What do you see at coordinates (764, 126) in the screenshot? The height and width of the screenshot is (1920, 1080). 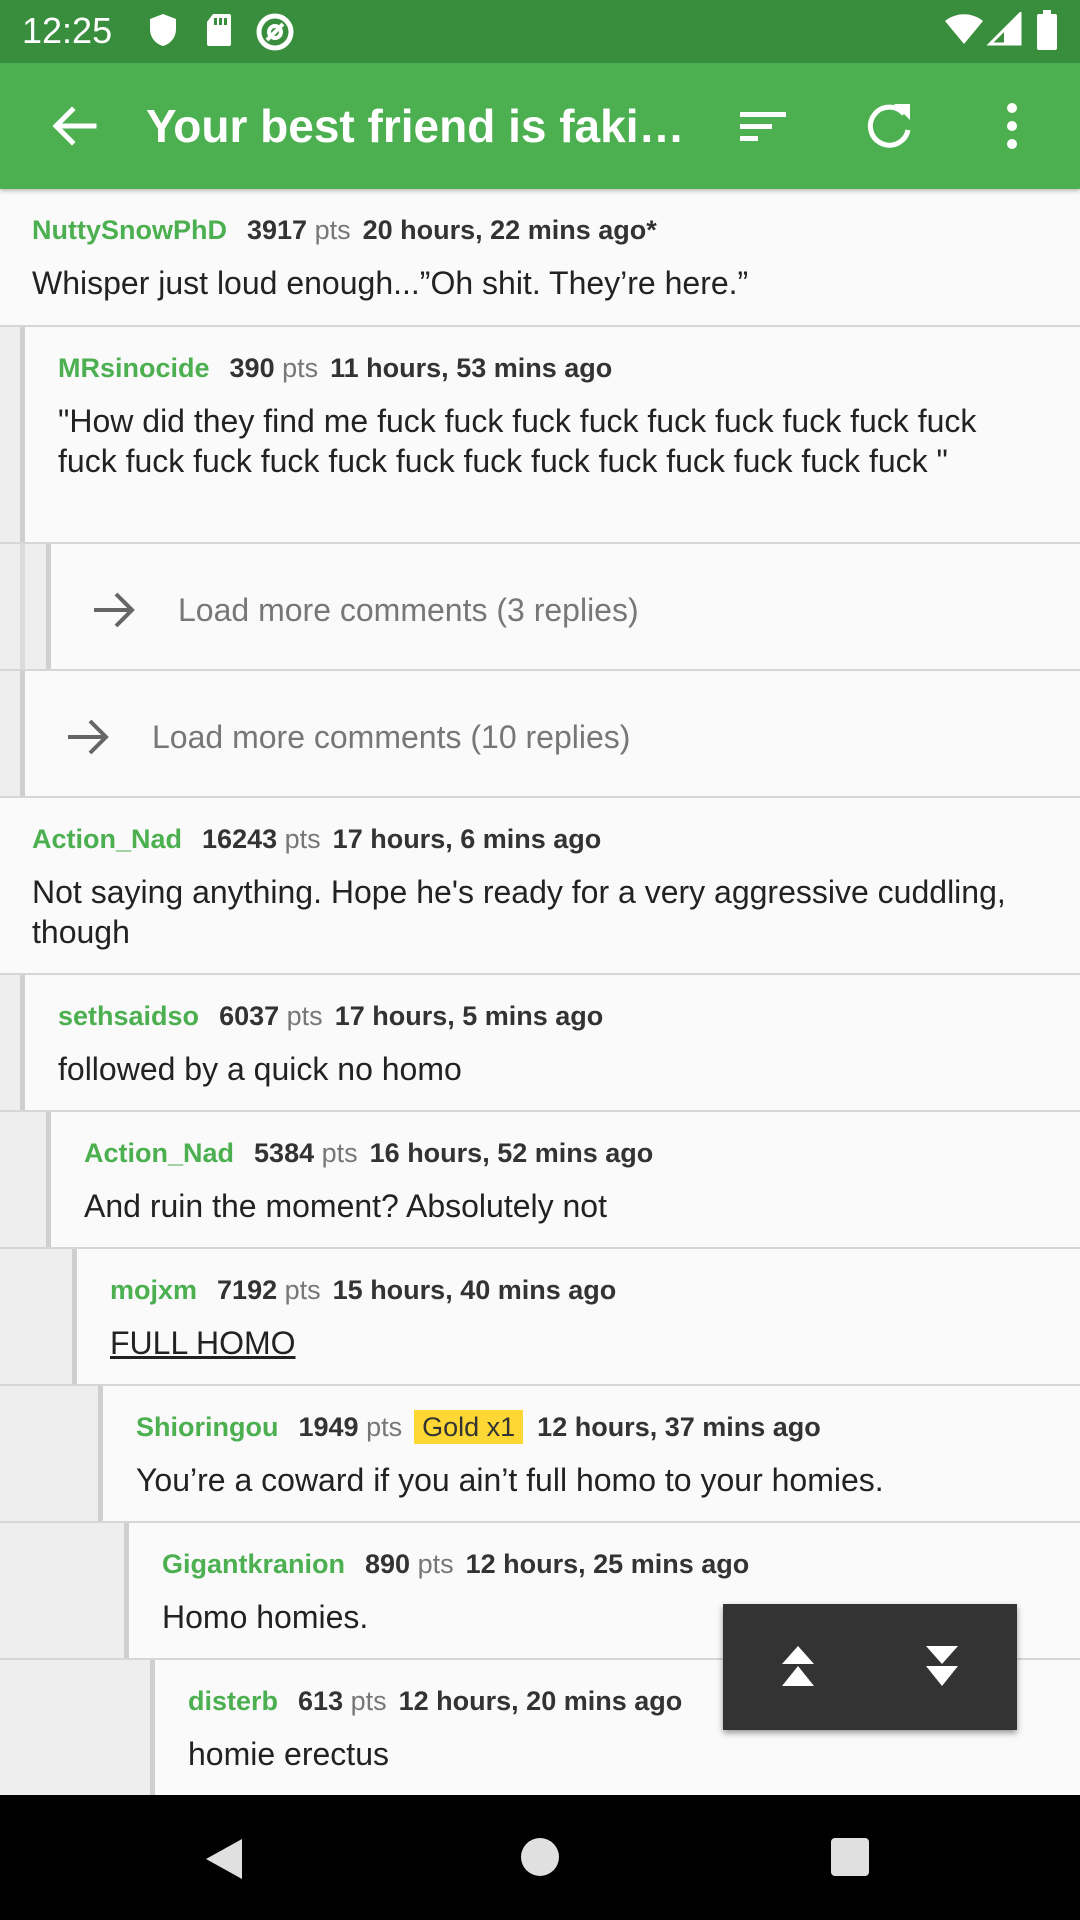 I see `sort-icon` at bounding box center [764, 126].